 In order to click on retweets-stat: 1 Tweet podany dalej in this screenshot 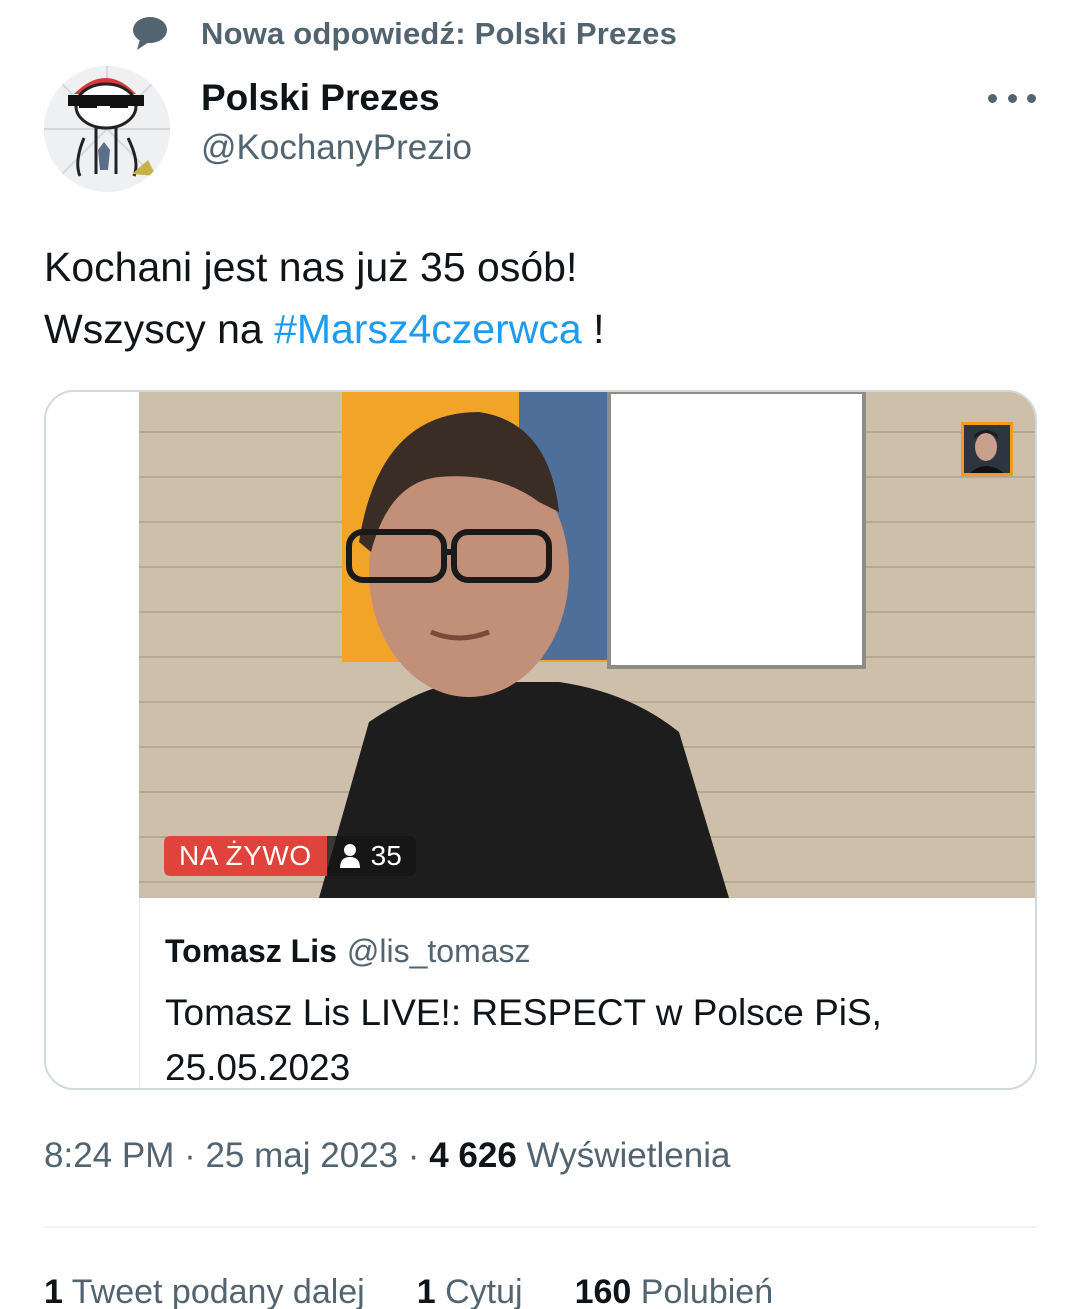, I will do `click(204, 1291)`.